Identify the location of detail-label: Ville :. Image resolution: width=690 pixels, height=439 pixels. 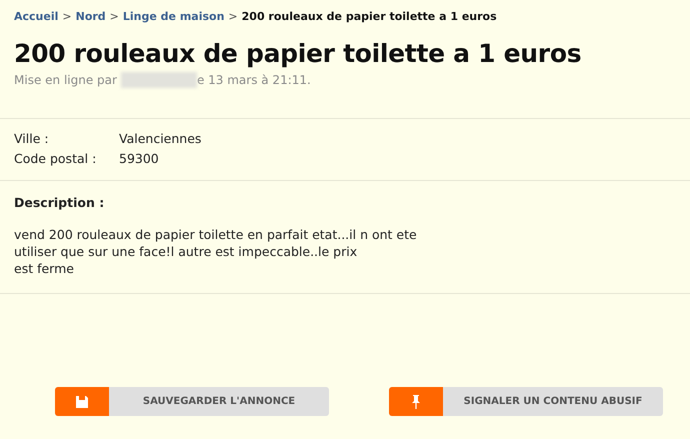
(32, 138).